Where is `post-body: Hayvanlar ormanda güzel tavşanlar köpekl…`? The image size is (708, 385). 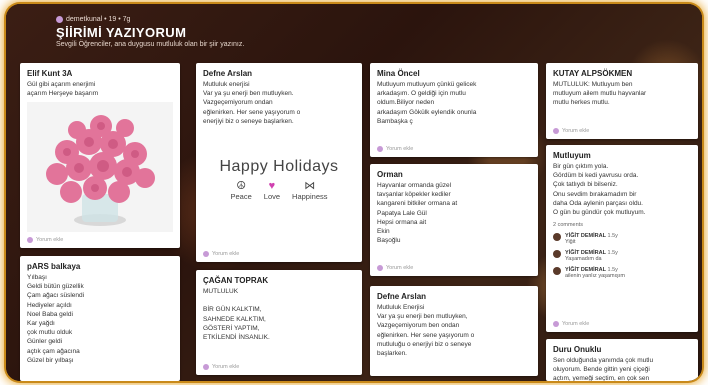 post-body: Hayvanlar ormanda güzel tavşanlar köpekl… is located at coordinates (417, 213).